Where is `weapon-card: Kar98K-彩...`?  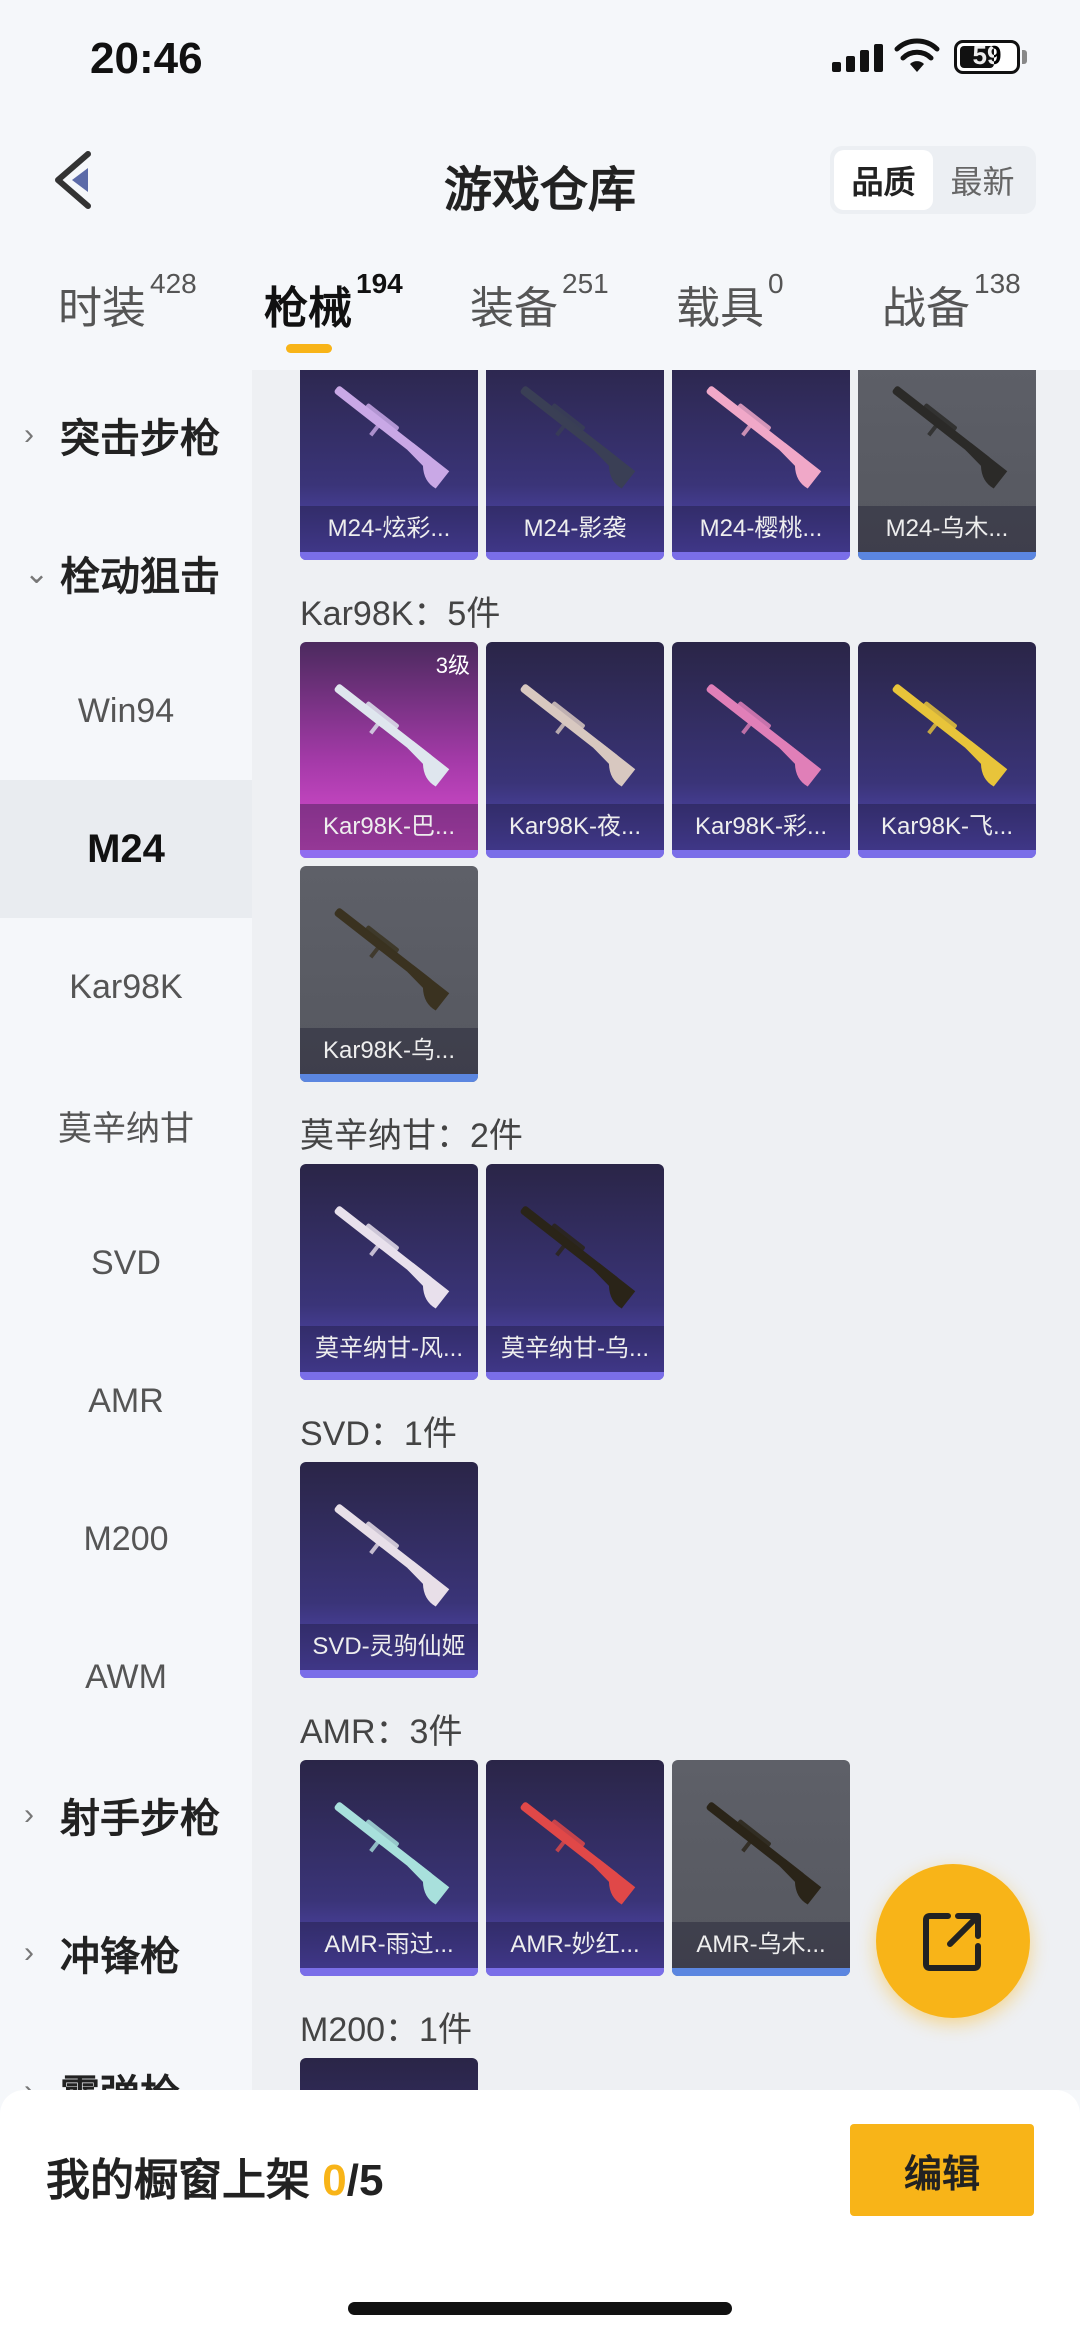 weapon-card: Kar98K-彩... is located at coordinates (761, 750).